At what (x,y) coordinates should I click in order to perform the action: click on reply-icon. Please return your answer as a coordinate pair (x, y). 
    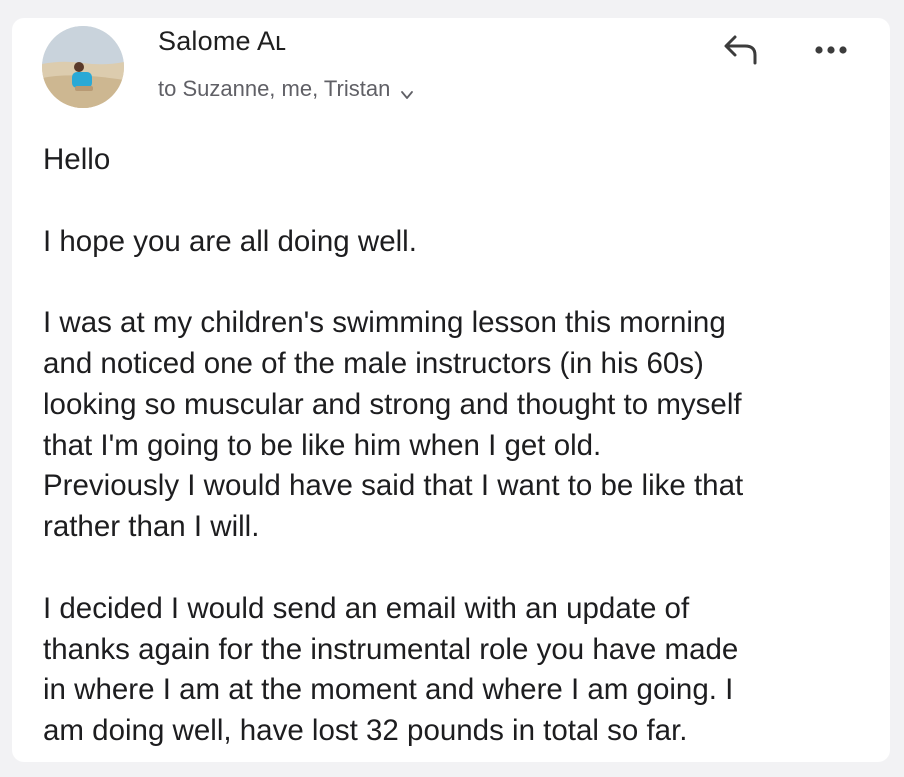
    Looking at the image, I should click on (740, 50).